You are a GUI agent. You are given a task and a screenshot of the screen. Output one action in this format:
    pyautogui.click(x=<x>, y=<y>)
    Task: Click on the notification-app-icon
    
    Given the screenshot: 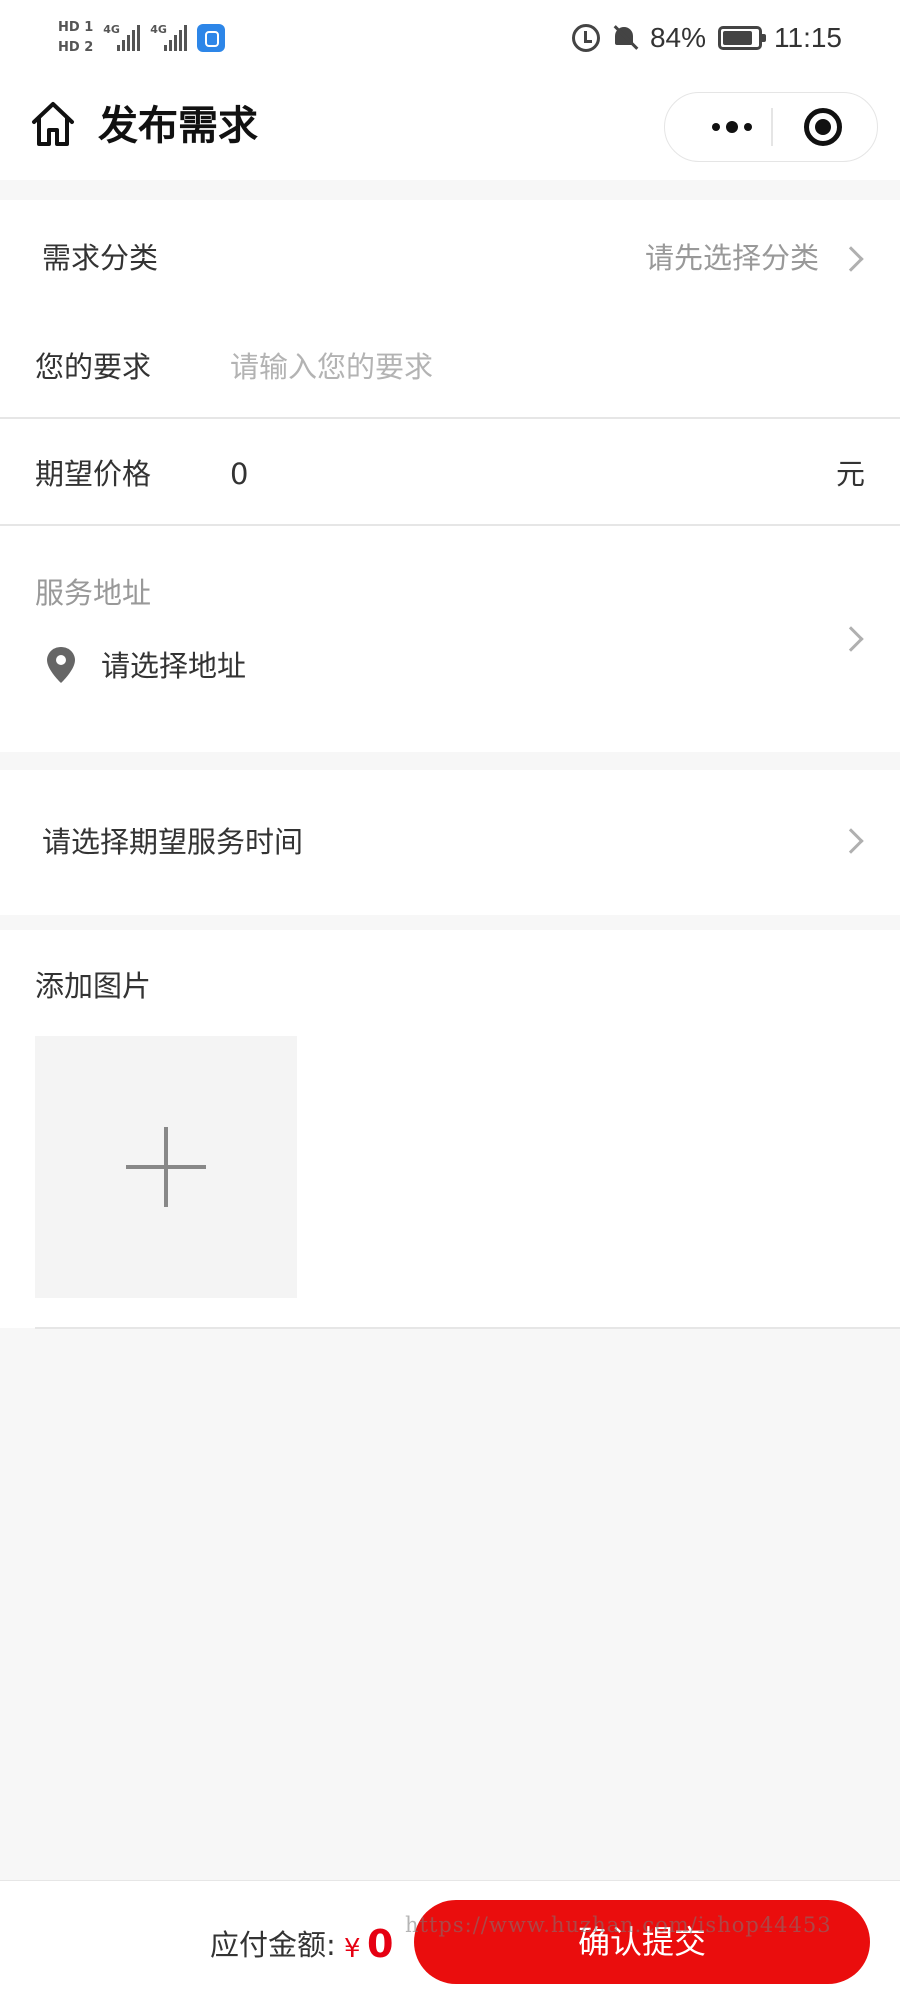 What is the action you would take?
    pyautogui.click(x=211, y=38)
    